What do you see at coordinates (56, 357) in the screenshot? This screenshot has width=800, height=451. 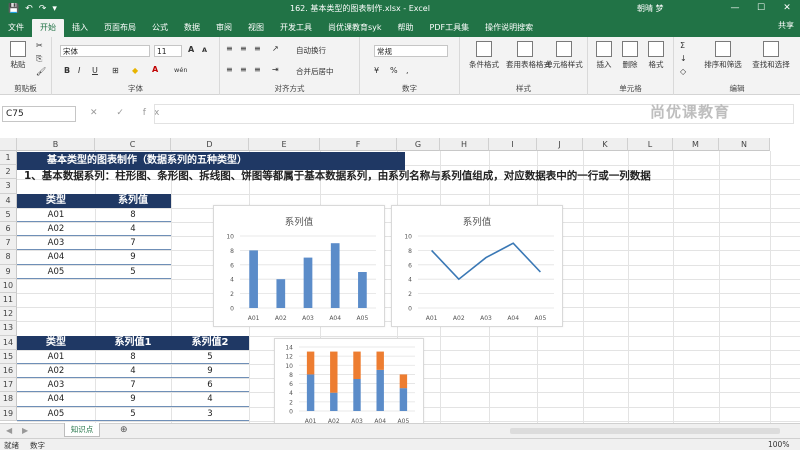 I see `table-cell: A01` at bounding box center [56, 357].